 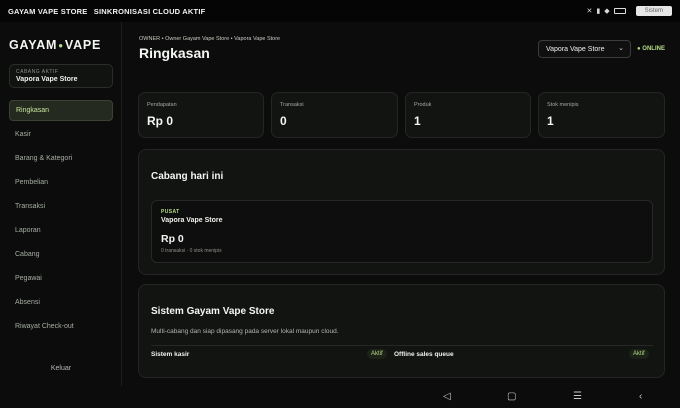 I want to click on sidebar-item-kasir: Kasir, so click(x=61, y=134).